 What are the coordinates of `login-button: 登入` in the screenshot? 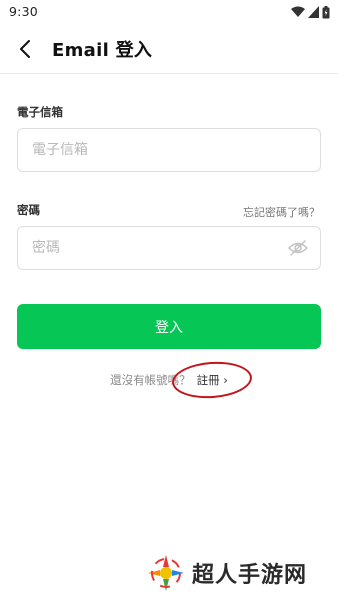 It's located at (169, 326).